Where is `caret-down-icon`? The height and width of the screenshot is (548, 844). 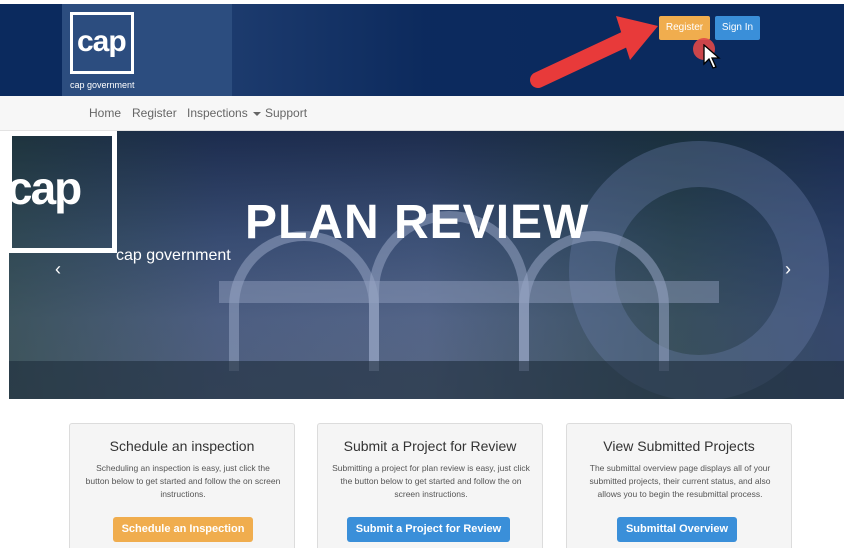
caret-down-icon is located at coordinates (257, 113).